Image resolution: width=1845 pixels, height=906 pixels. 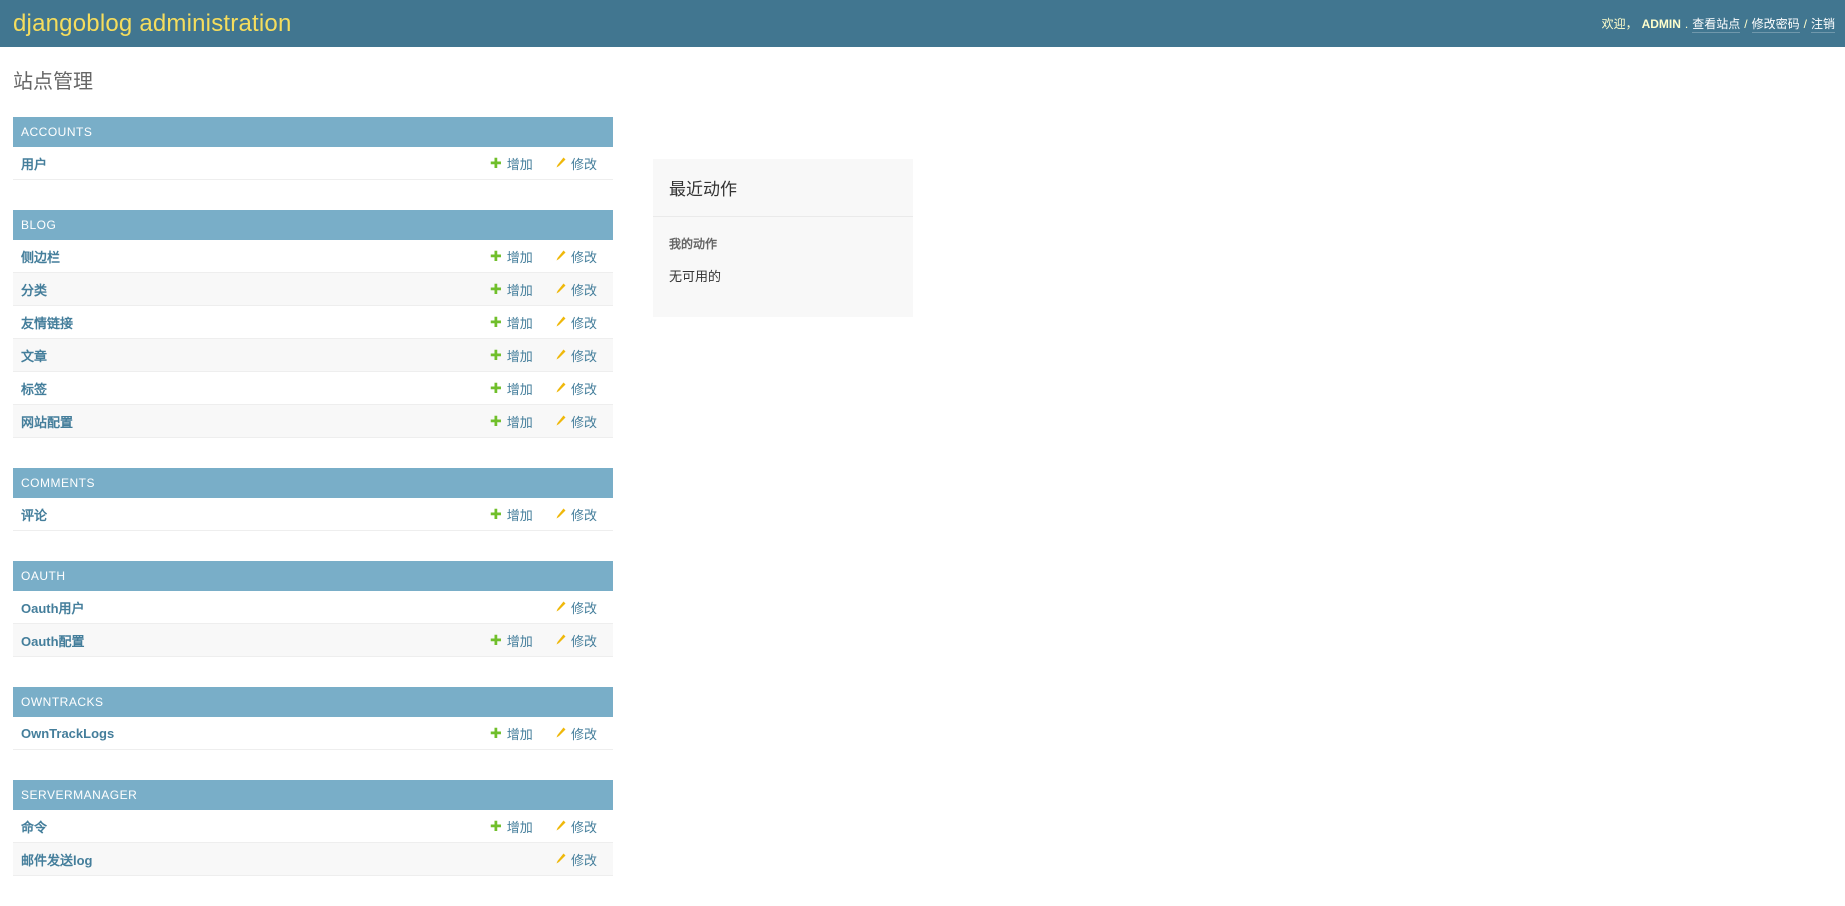 What do you see at coordinates (255, 256) in the screenshot?
I see `model-link-sidebar: 侧边栏` at bounding box center [255, 256].